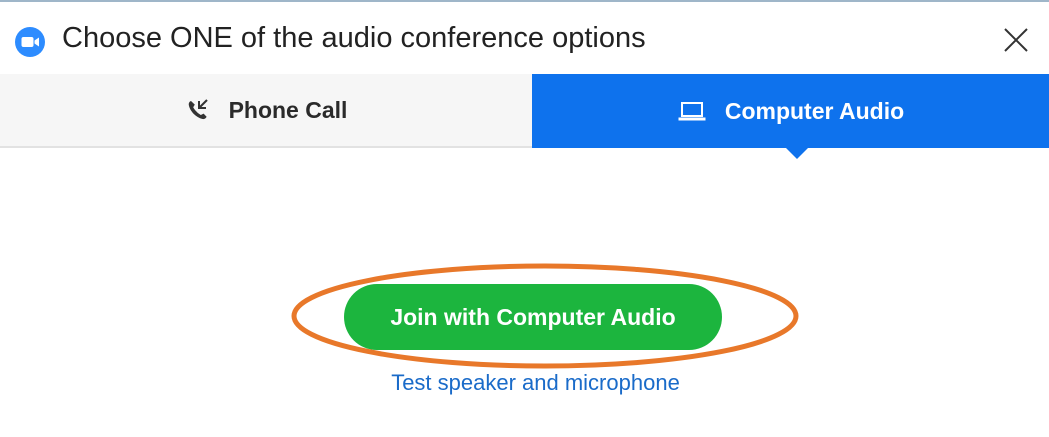 This screenshot has height=437, width=1049. What do you see at coordinates (524, 383) in the screenshot?
I see `test-speaker-microphone-link: Test speaker and microphone` at bounding box center [524, 383].